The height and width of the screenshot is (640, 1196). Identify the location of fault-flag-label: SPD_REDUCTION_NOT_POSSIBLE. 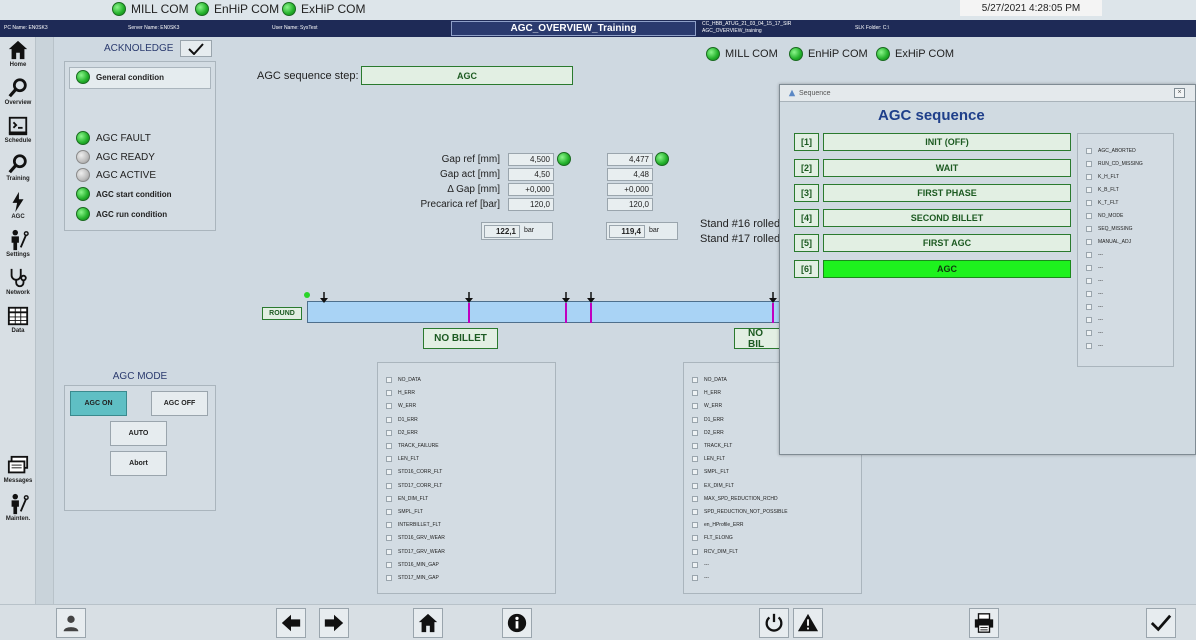
(746, 512).